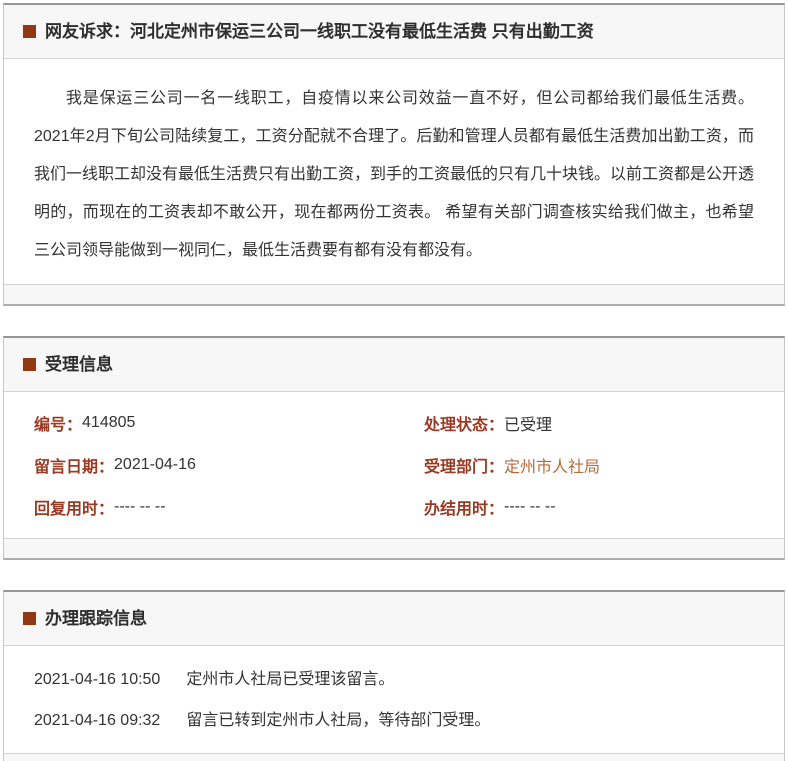 This screenshot has height=761, width=788. Describe the element at coordinates (140, 506) in the screenshot. I see `field-reply-duration-value: ---- -- --` at that location.